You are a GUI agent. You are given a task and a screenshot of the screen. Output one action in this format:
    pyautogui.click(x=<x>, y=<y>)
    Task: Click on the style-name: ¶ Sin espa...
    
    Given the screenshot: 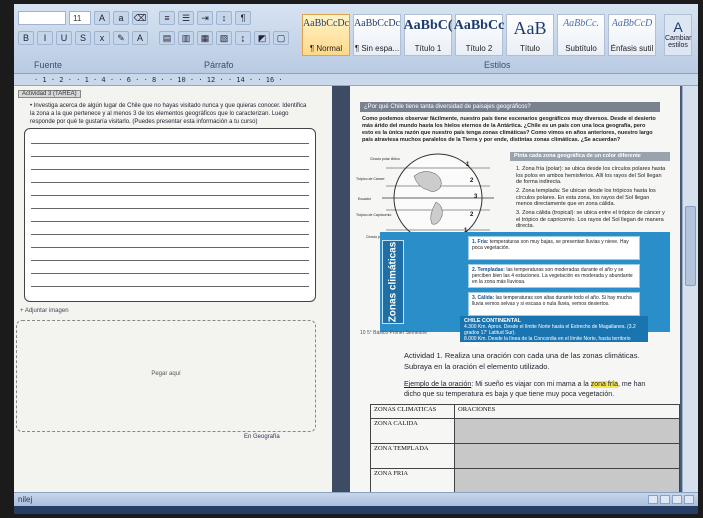 What is the action you would take?
    pyautogui.click(x=377, y=48)
    